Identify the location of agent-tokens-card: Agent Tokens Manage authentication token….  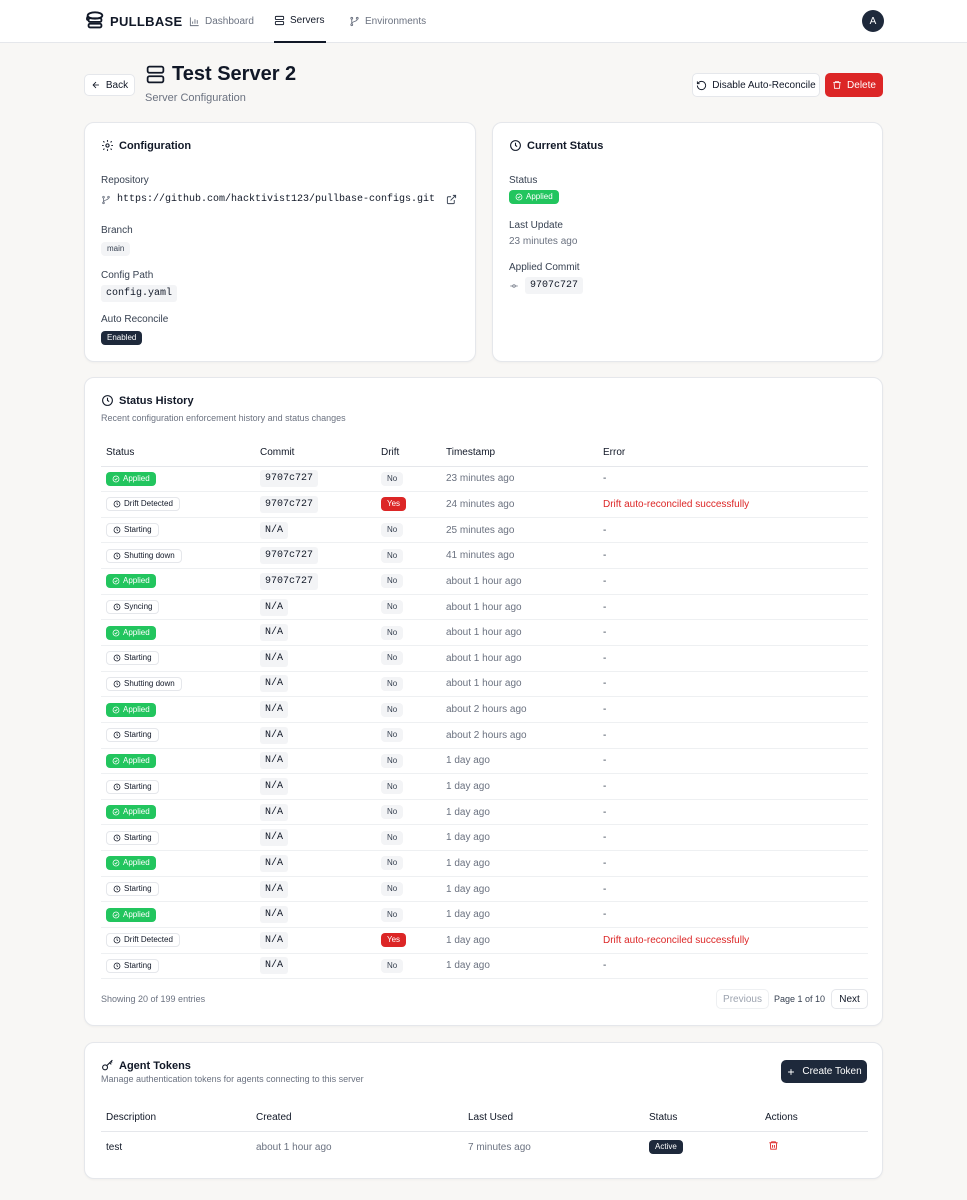
(483, 1110).